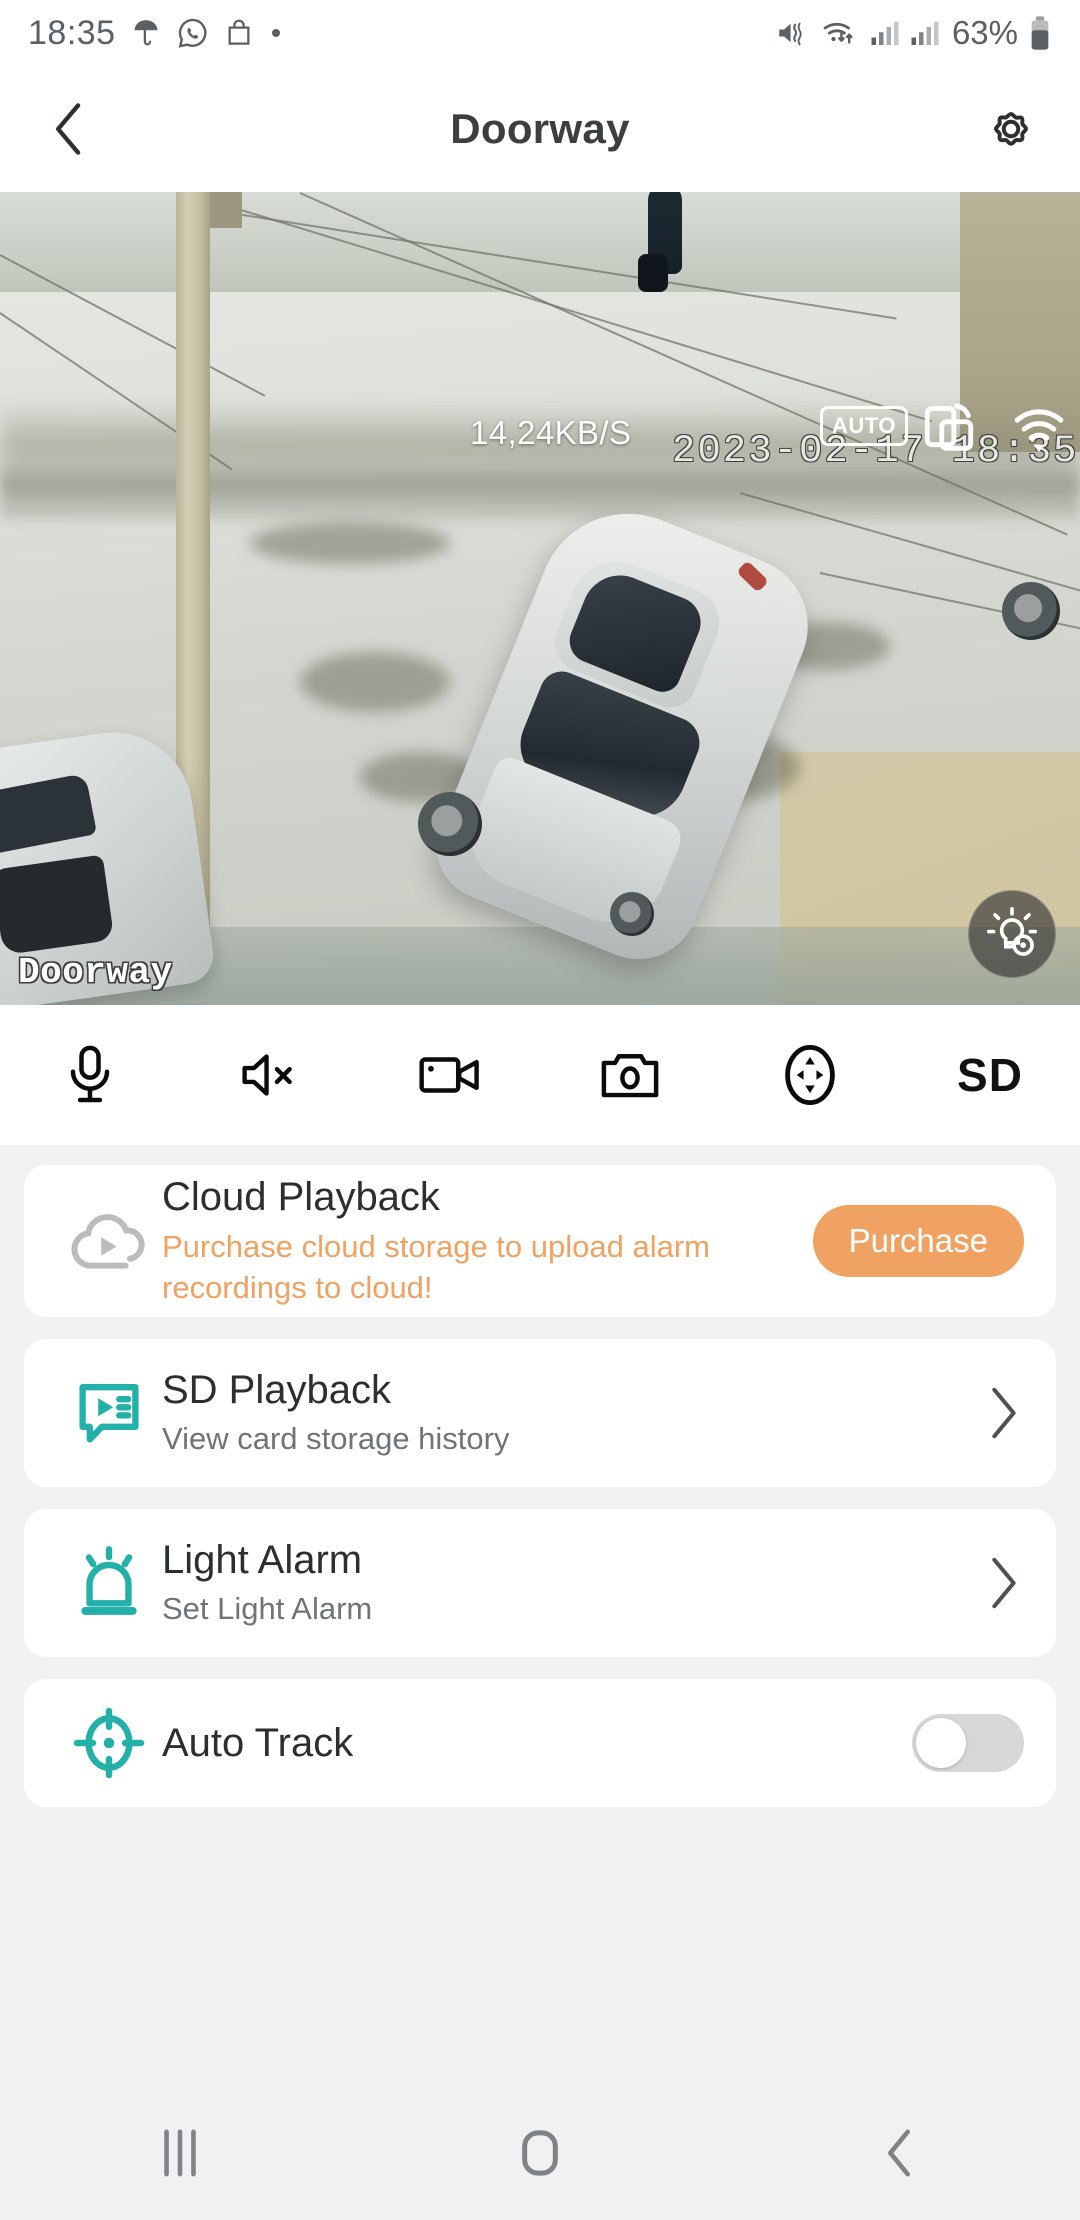 The image size is (1080, 2220). What do you see at coordinates (262, 1559) in the screenshot?
I see `light-alarm-title: Light Alarm` at bounding box center [262, 1559].